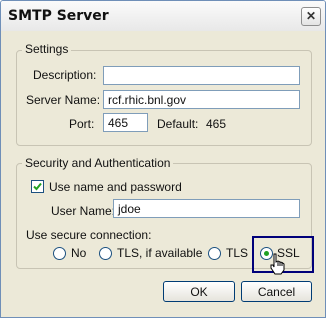 The width and height of the screenshot is (326, 318). What do you see at coordinates (63, 100) in the screenshot?
I see `server-name-label: Server Name:` at bounding box center [63, 100].